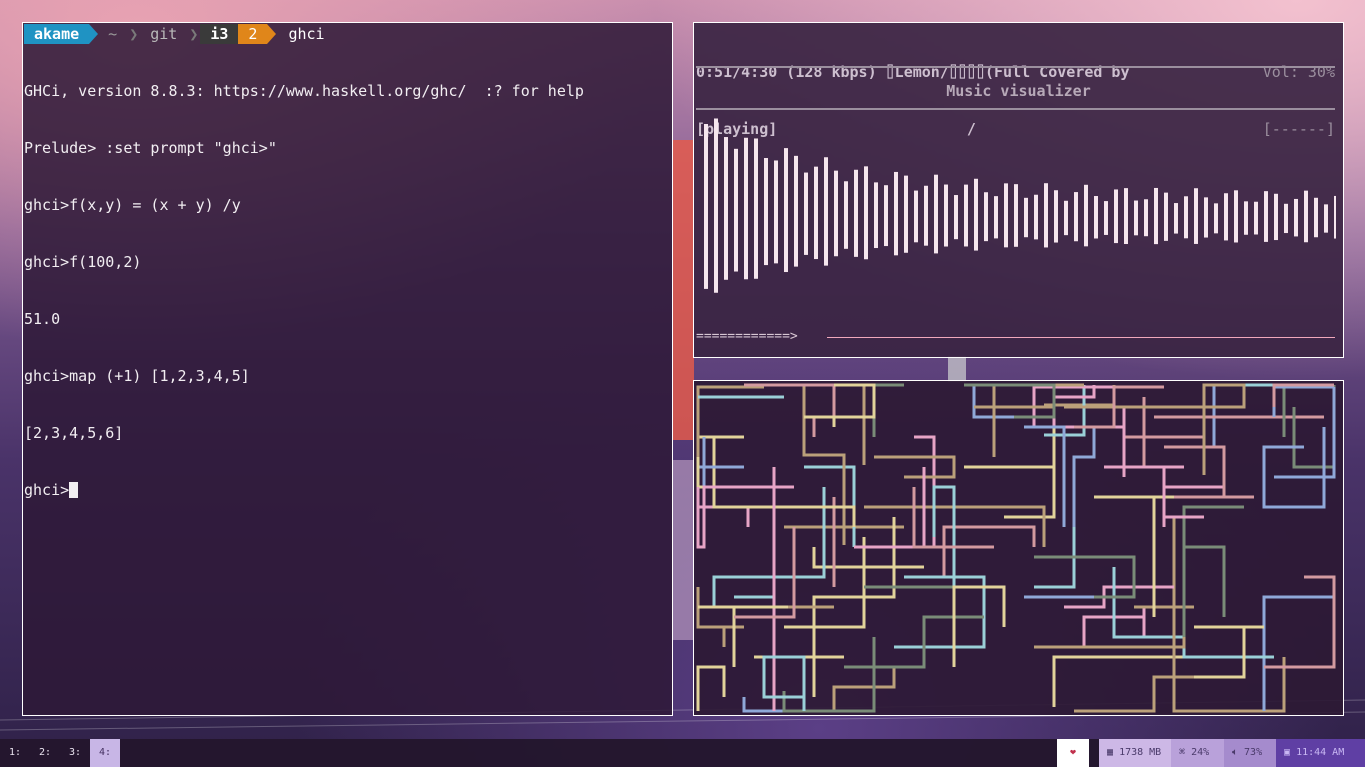 The height and width of the screenshot is (767, 1365). I want to click on cpu-status: ⌘ 24%, so click(1197, 753).